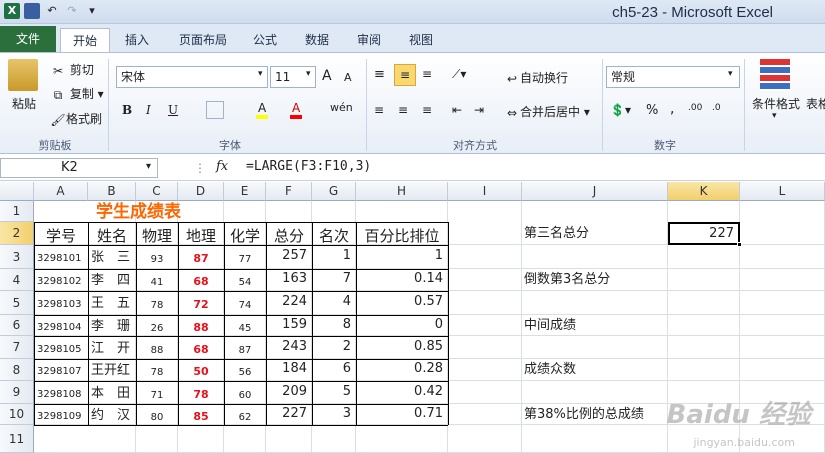 This screenshot has height=453, width=825. What do you see at coordinates (286, 414) in the screenshot?
I see `table-cell: 227` at bounding box center [286, 414].